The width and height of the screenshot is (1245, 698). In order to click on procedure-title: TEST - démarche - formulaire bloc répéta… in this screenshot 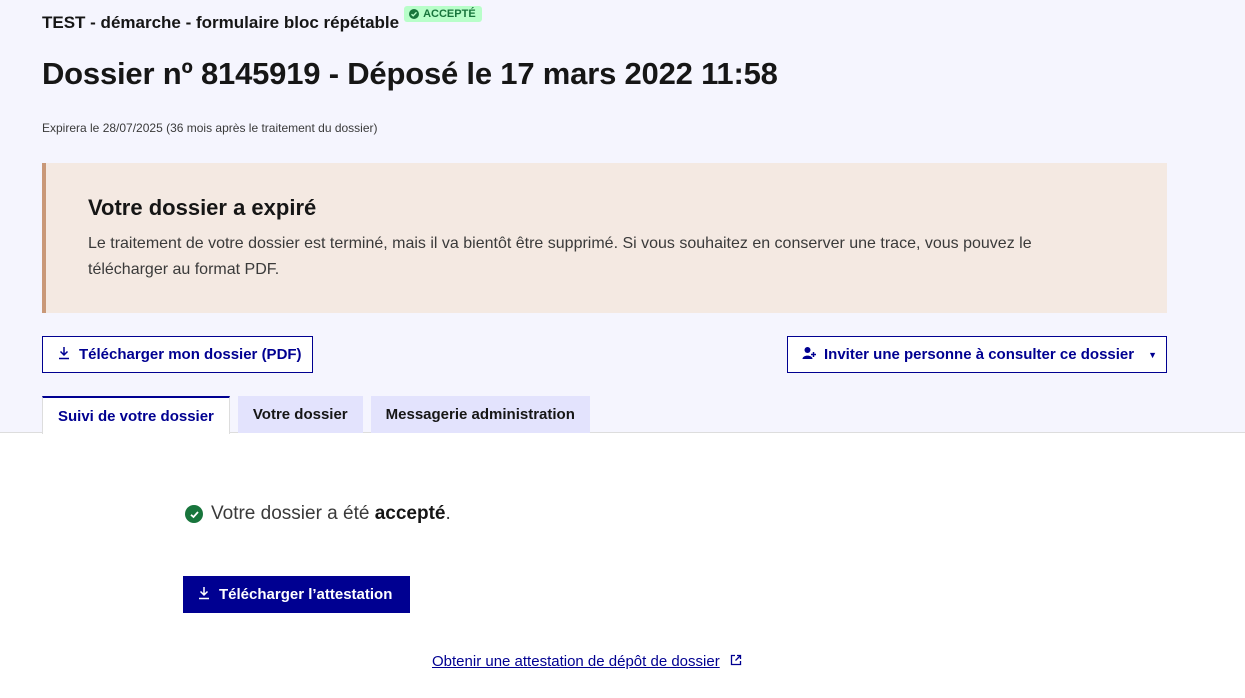, I will do `click(221, 22)`.